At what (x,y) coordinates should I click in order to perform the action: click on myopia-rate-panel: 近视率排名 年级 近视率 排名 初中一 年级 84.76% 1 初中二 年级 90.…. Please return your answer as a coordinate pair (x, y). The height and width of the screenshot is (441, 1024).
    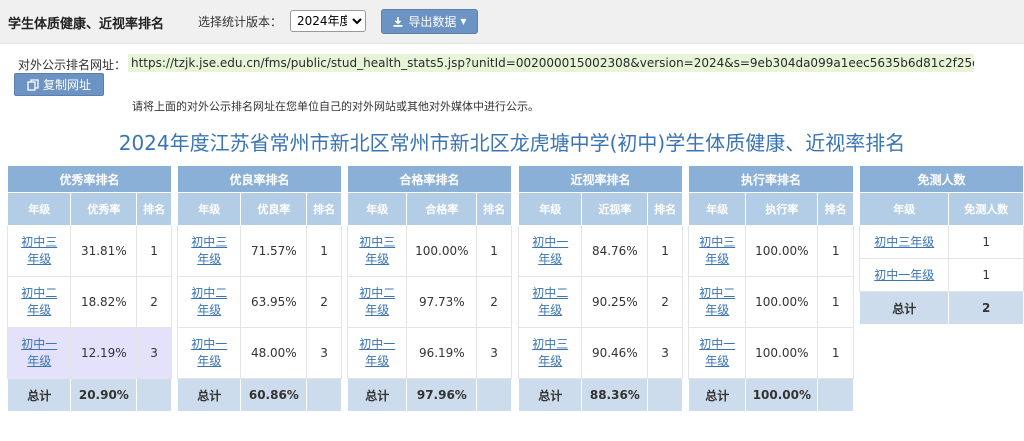
    Looking at the image, I should click on (600, 288).